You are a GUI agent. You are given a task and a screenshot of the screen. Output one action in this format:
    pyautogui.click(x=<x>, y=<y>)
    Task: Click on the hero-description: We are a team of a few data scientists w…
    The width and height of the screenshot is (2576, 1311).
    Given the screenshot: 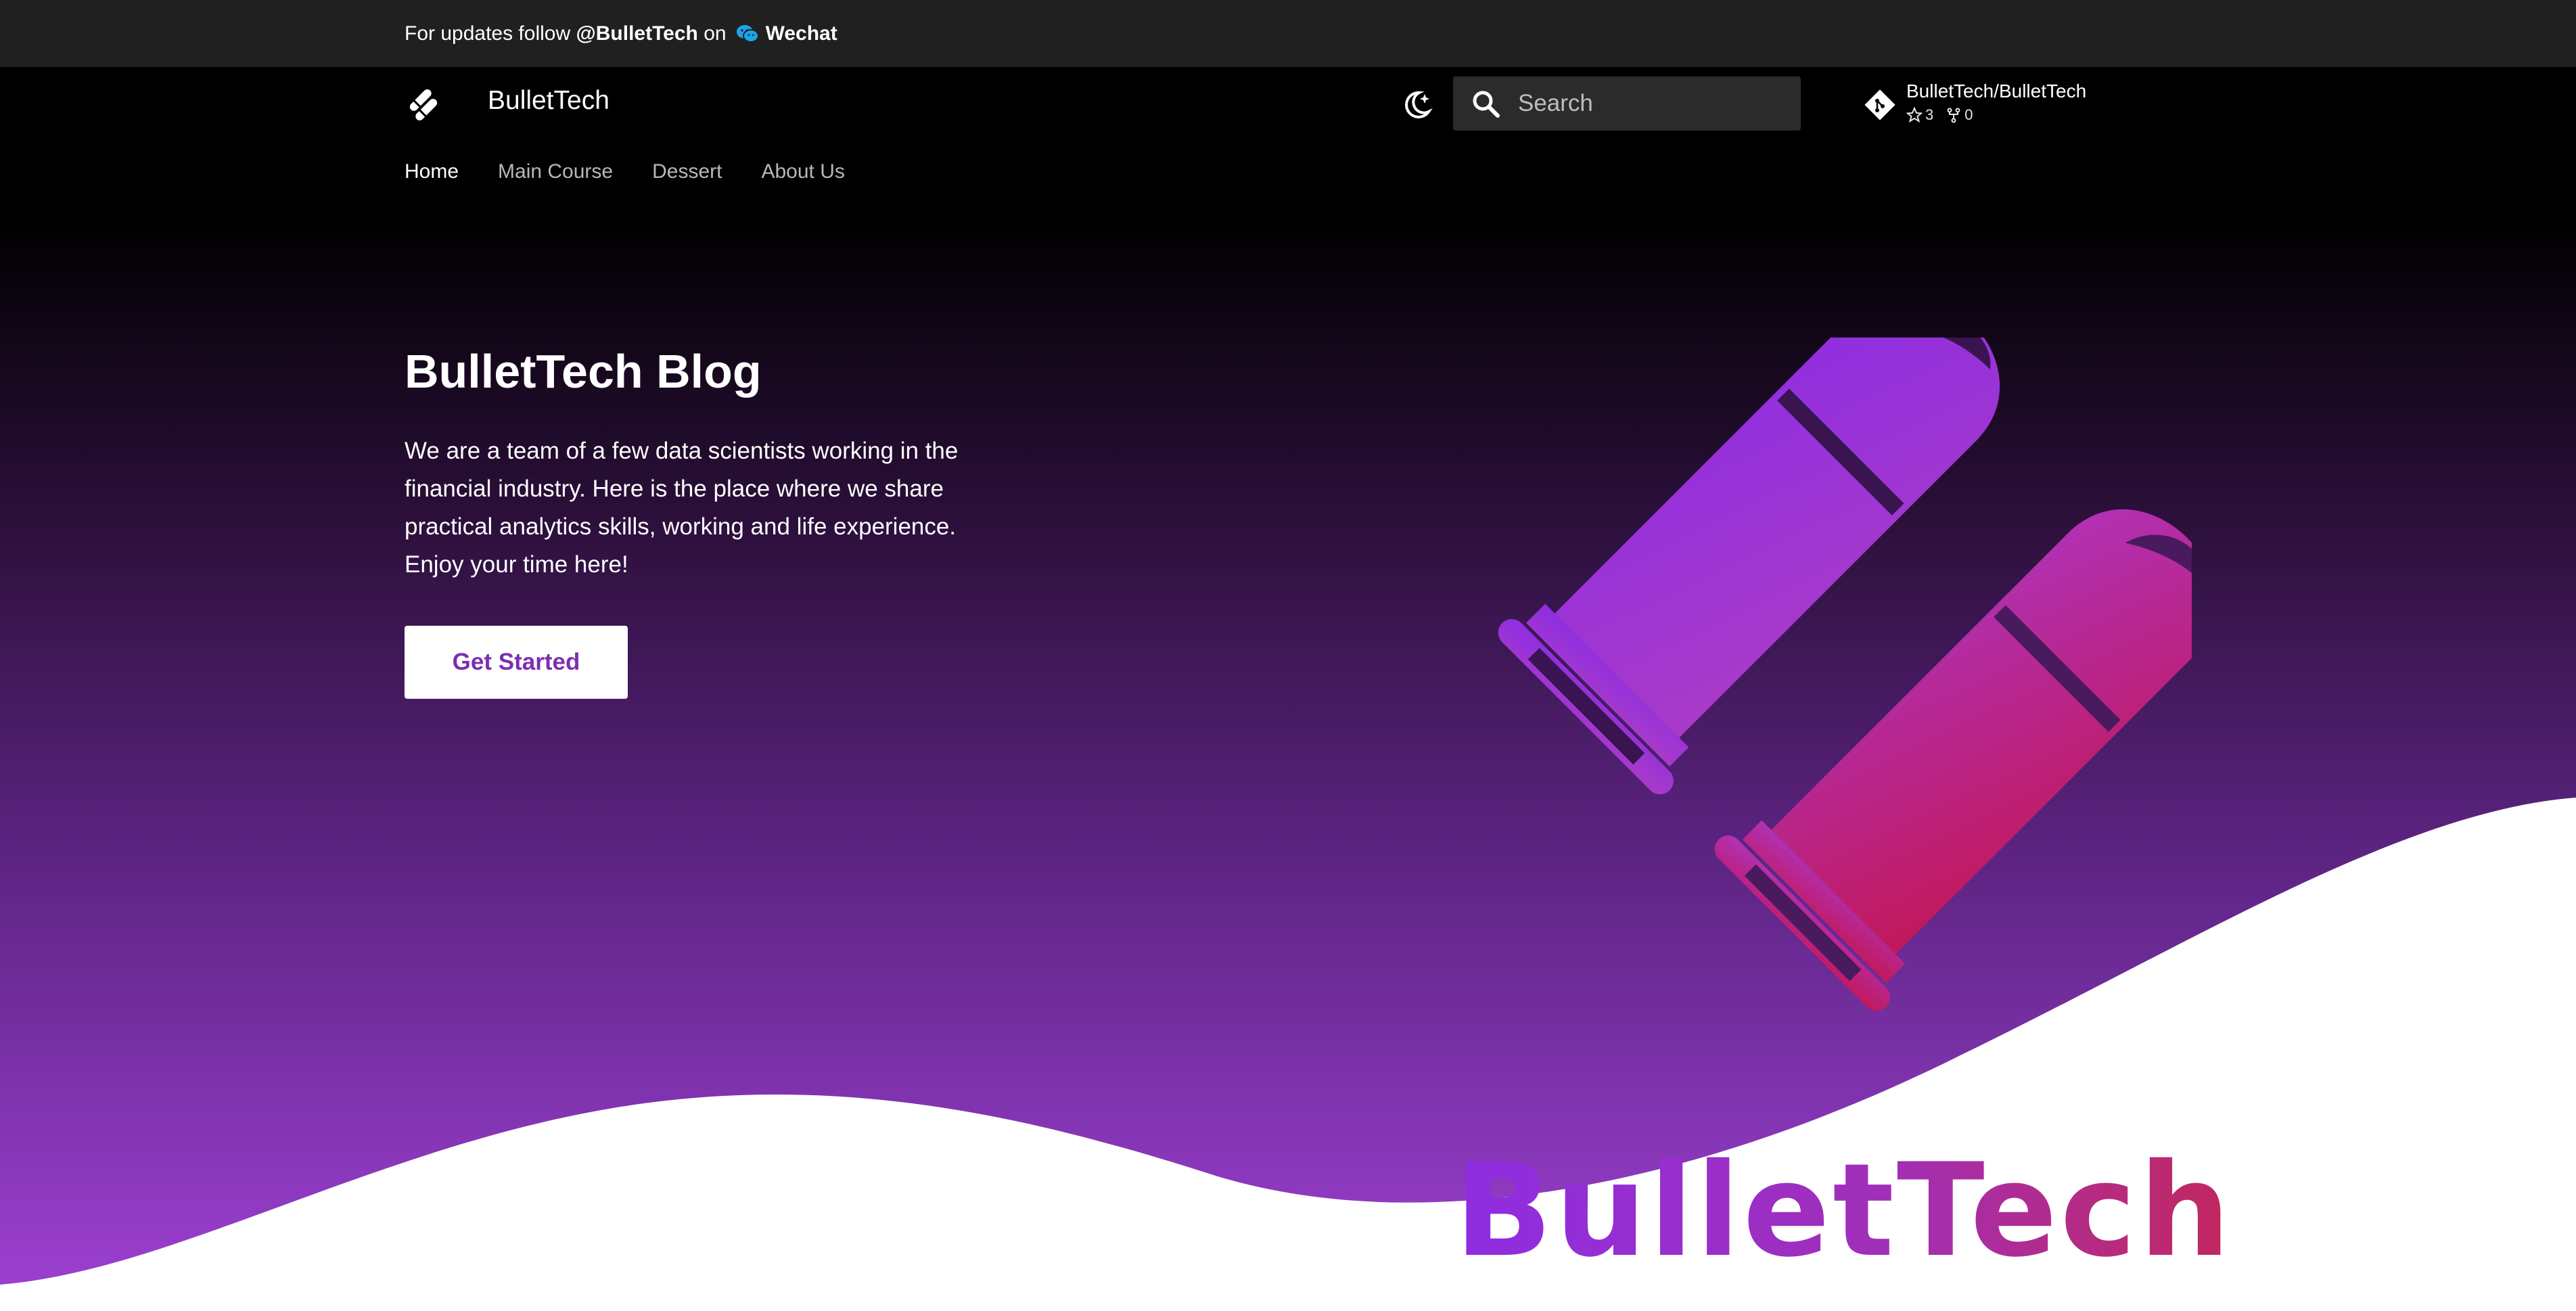 What is the action you would take?
    pyautogui.click(x=682, y=508)
    